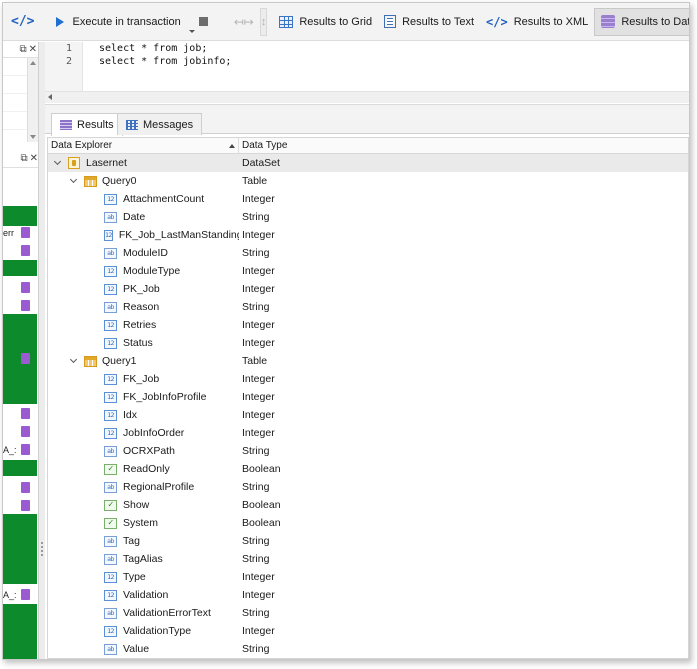 The image size is (697, 669). Describe the element at coordinates (244, 22) in the screenshot. I see `horizontal-arrows-icon: ↤↦` at that location.